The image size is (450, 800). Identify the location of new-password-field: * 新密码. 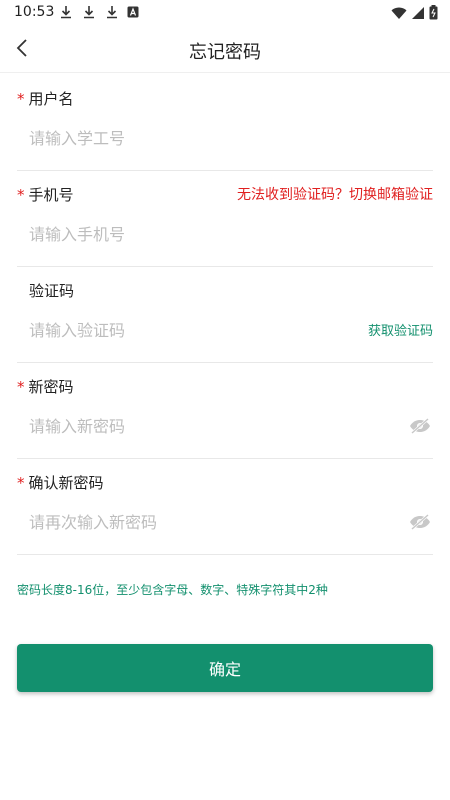
(225, 410).